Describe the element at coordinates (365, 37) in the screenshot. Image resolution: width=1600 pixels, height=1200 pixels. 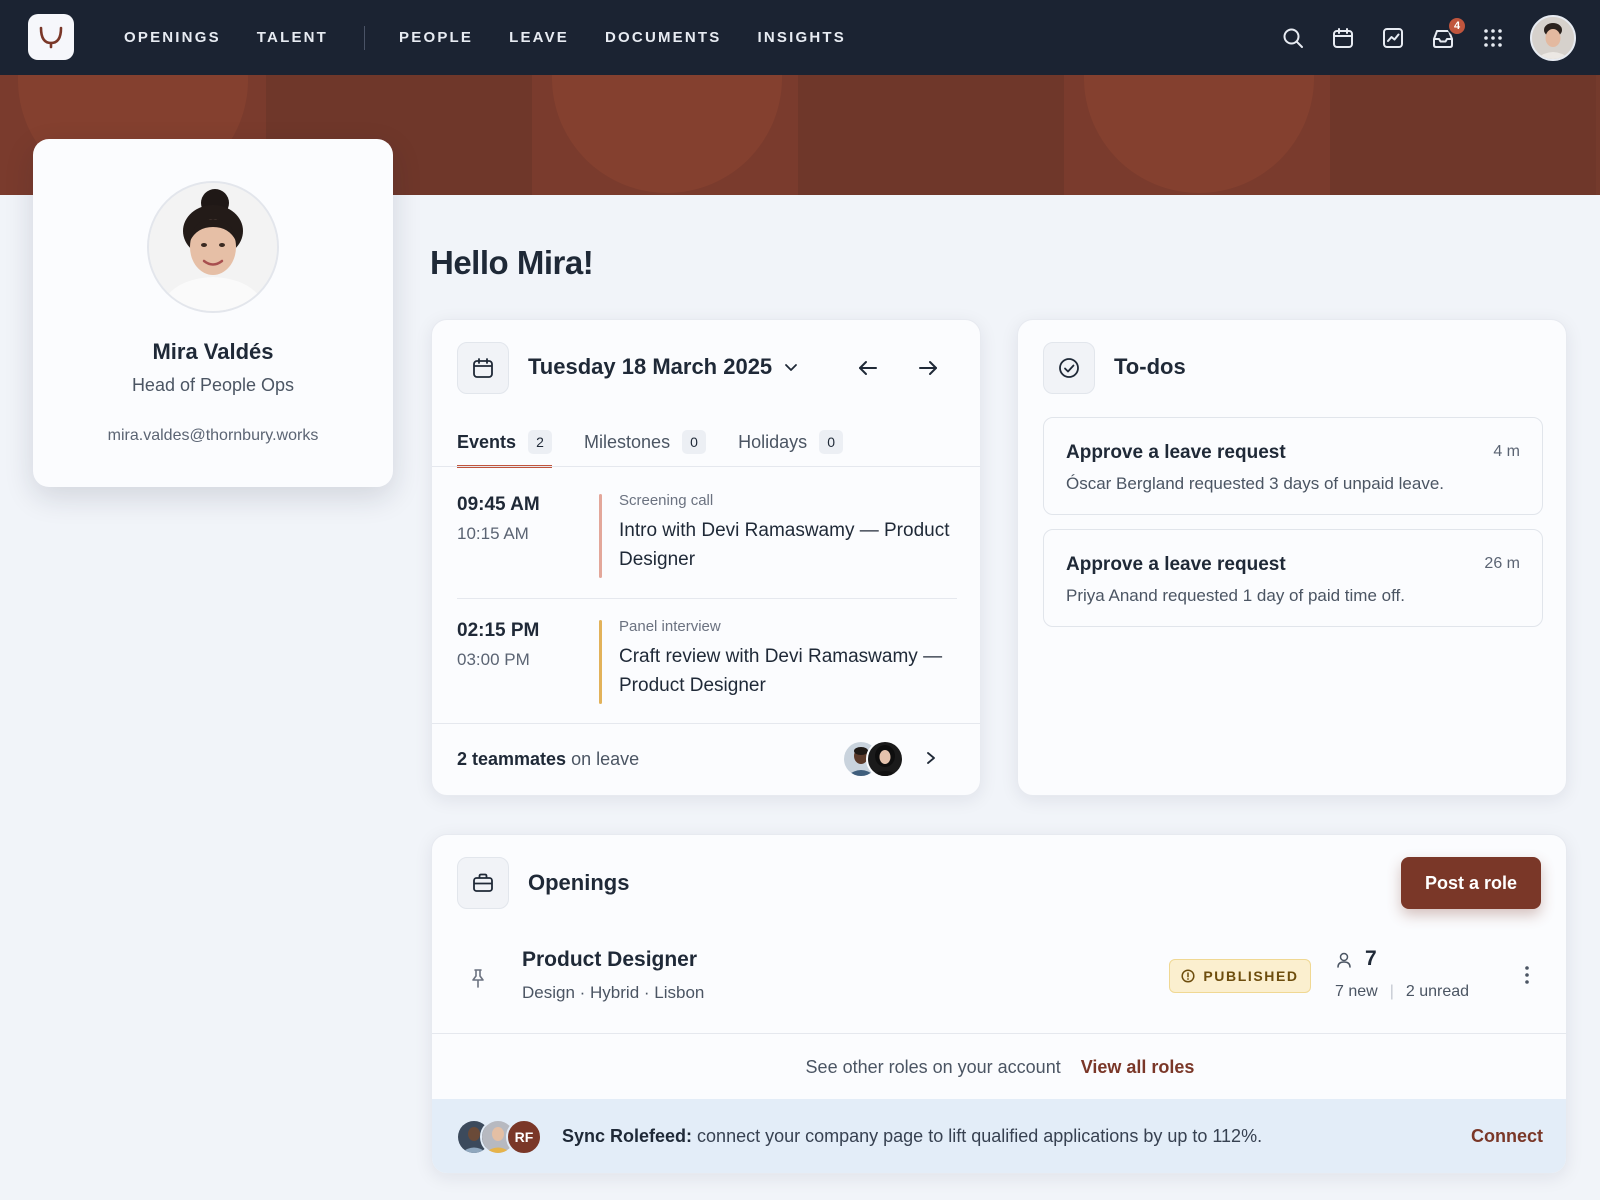
I see `nav-divider` at that location.